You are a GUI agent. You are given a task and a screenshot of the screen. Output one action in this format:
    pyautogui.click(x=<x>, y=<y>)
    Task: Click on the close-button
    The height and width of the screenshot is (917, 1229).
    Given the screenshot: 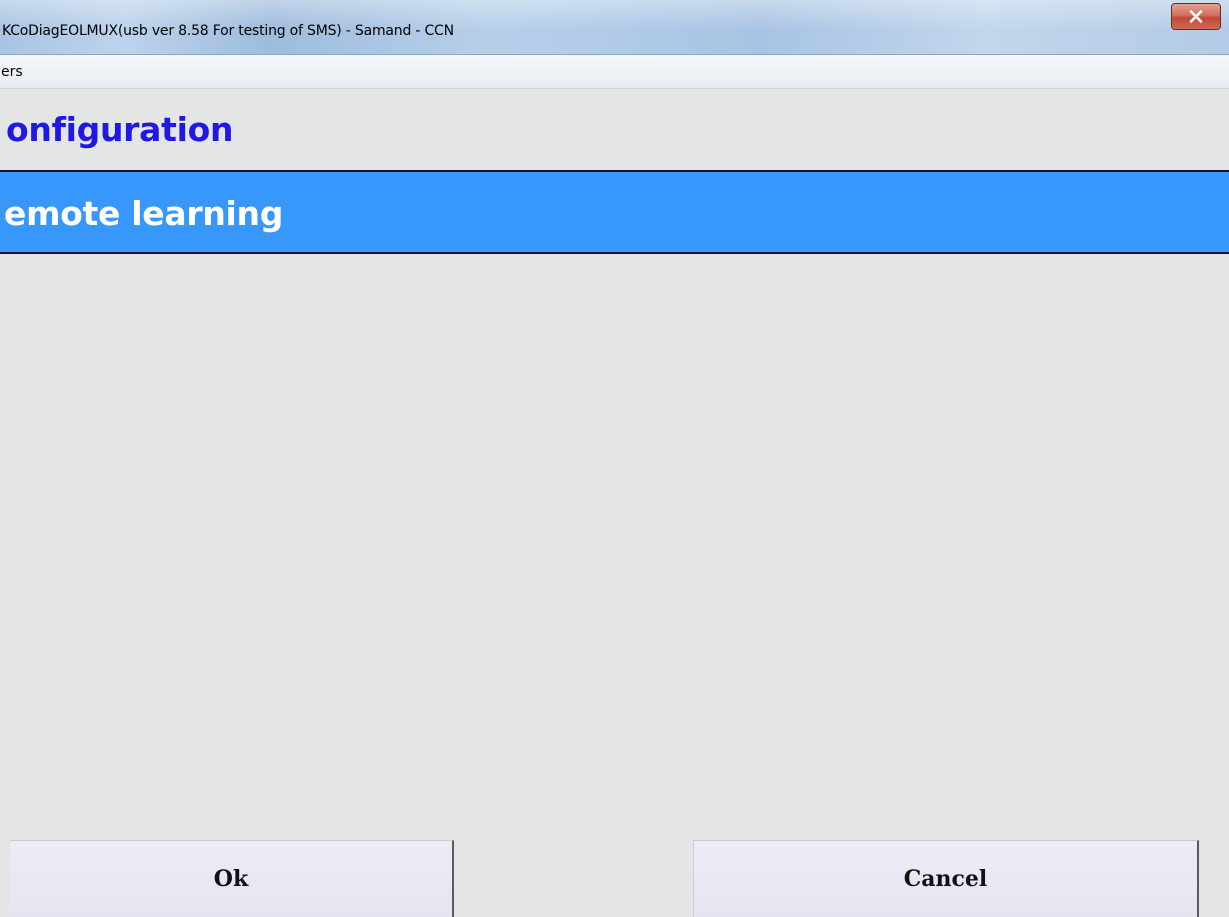 What is the action you would take?
    pyautogui.click(x=1196, y=16)
    